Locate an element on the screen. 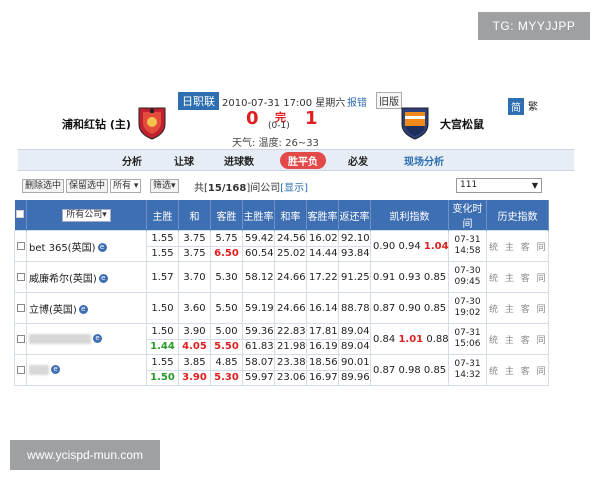  all-companies-select: 所有公司▾ is located at coordinates (86, 215).